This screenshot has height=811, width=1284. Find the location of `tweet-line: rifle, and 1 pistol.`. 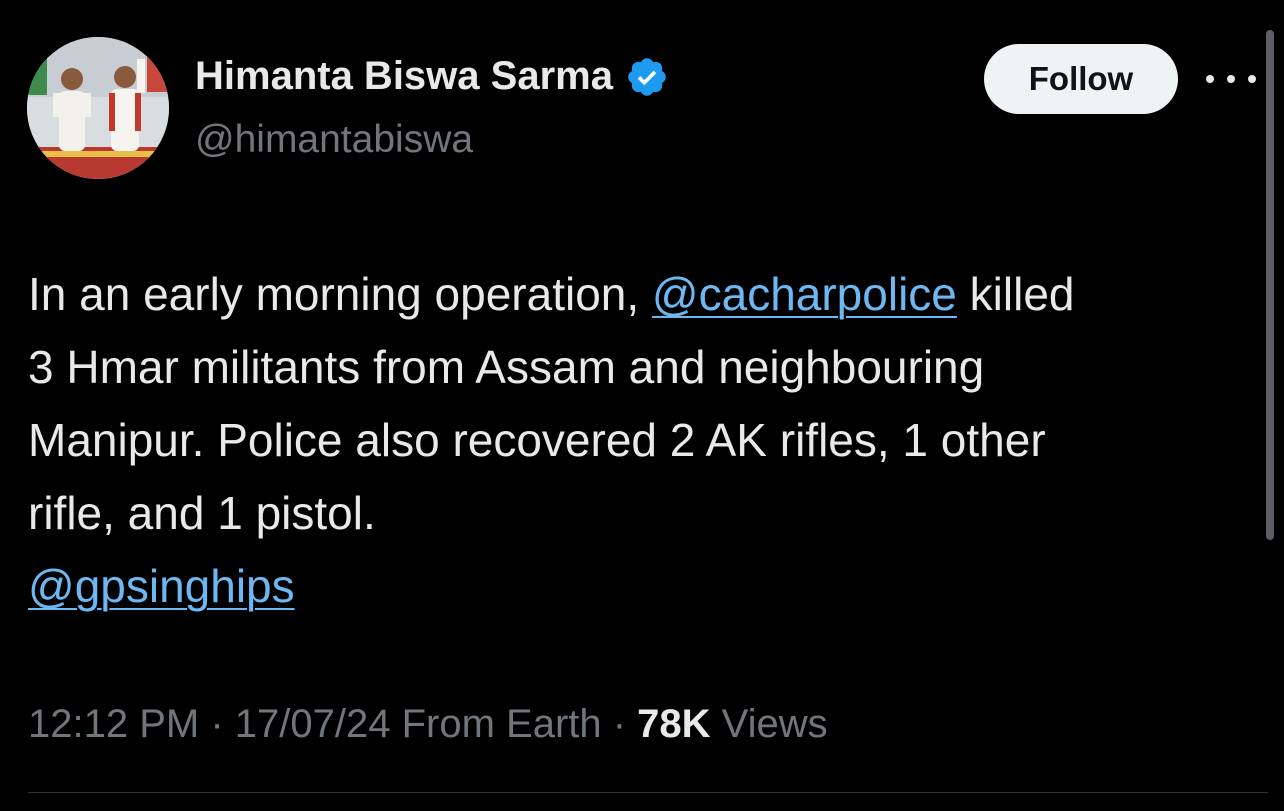

tweet-line: rifle, and 1 pistol. is located at coordinates (202, 513).